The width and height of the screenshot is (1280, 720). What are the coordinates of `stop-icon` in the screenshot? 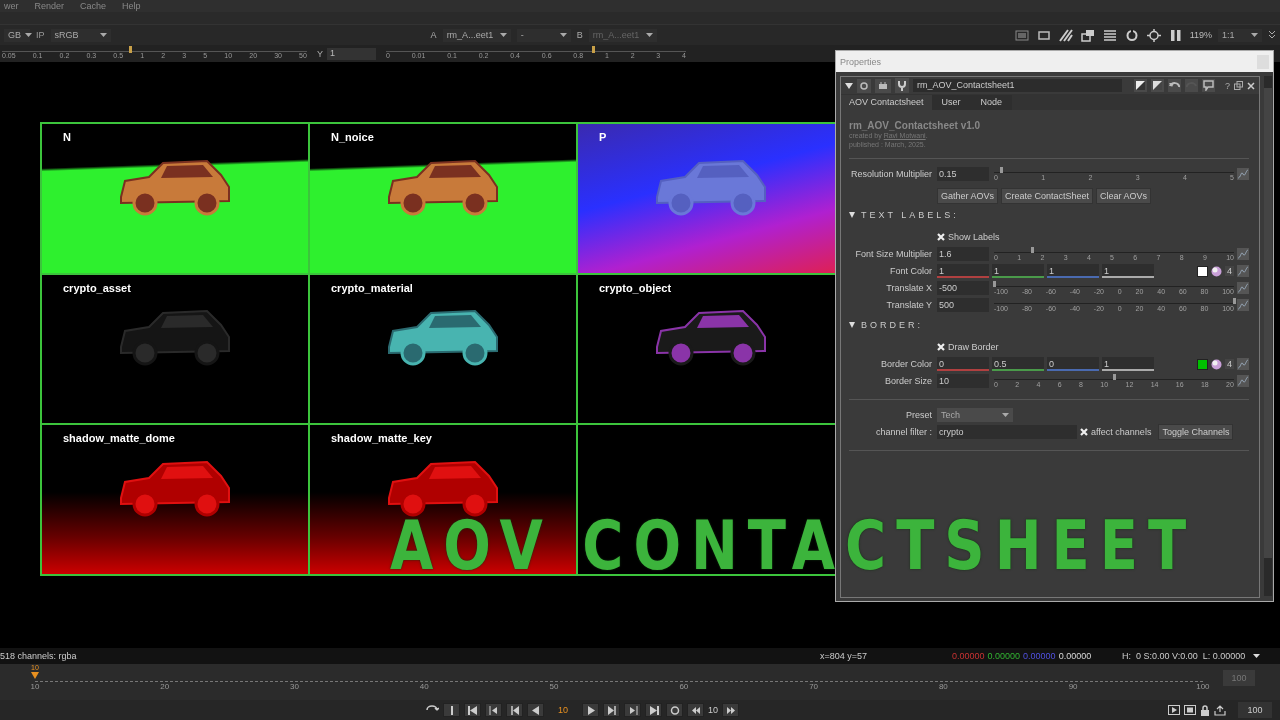 It's located at (1190, 710).